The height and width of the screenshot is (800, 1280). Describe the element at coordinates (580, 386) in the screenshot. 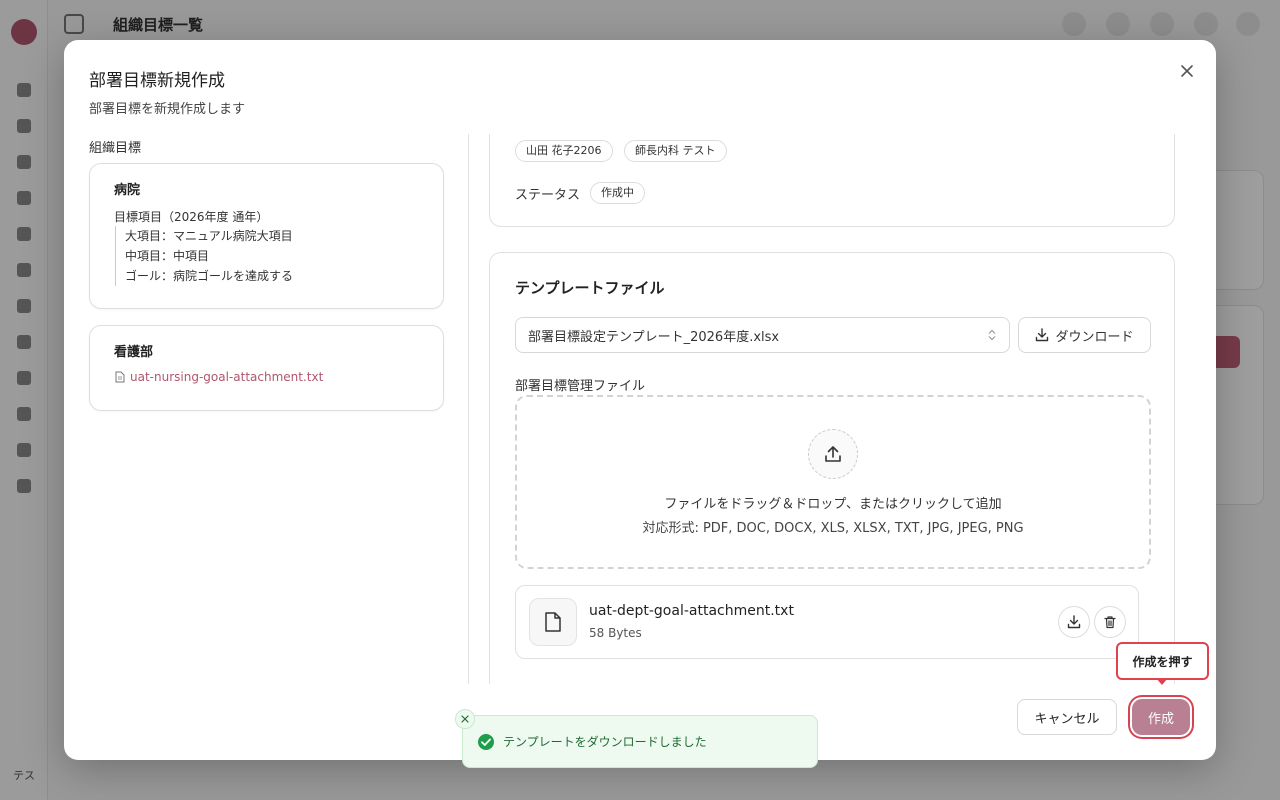

I see `mgmt-file-label: 部署目標管理ファイル` at that location.